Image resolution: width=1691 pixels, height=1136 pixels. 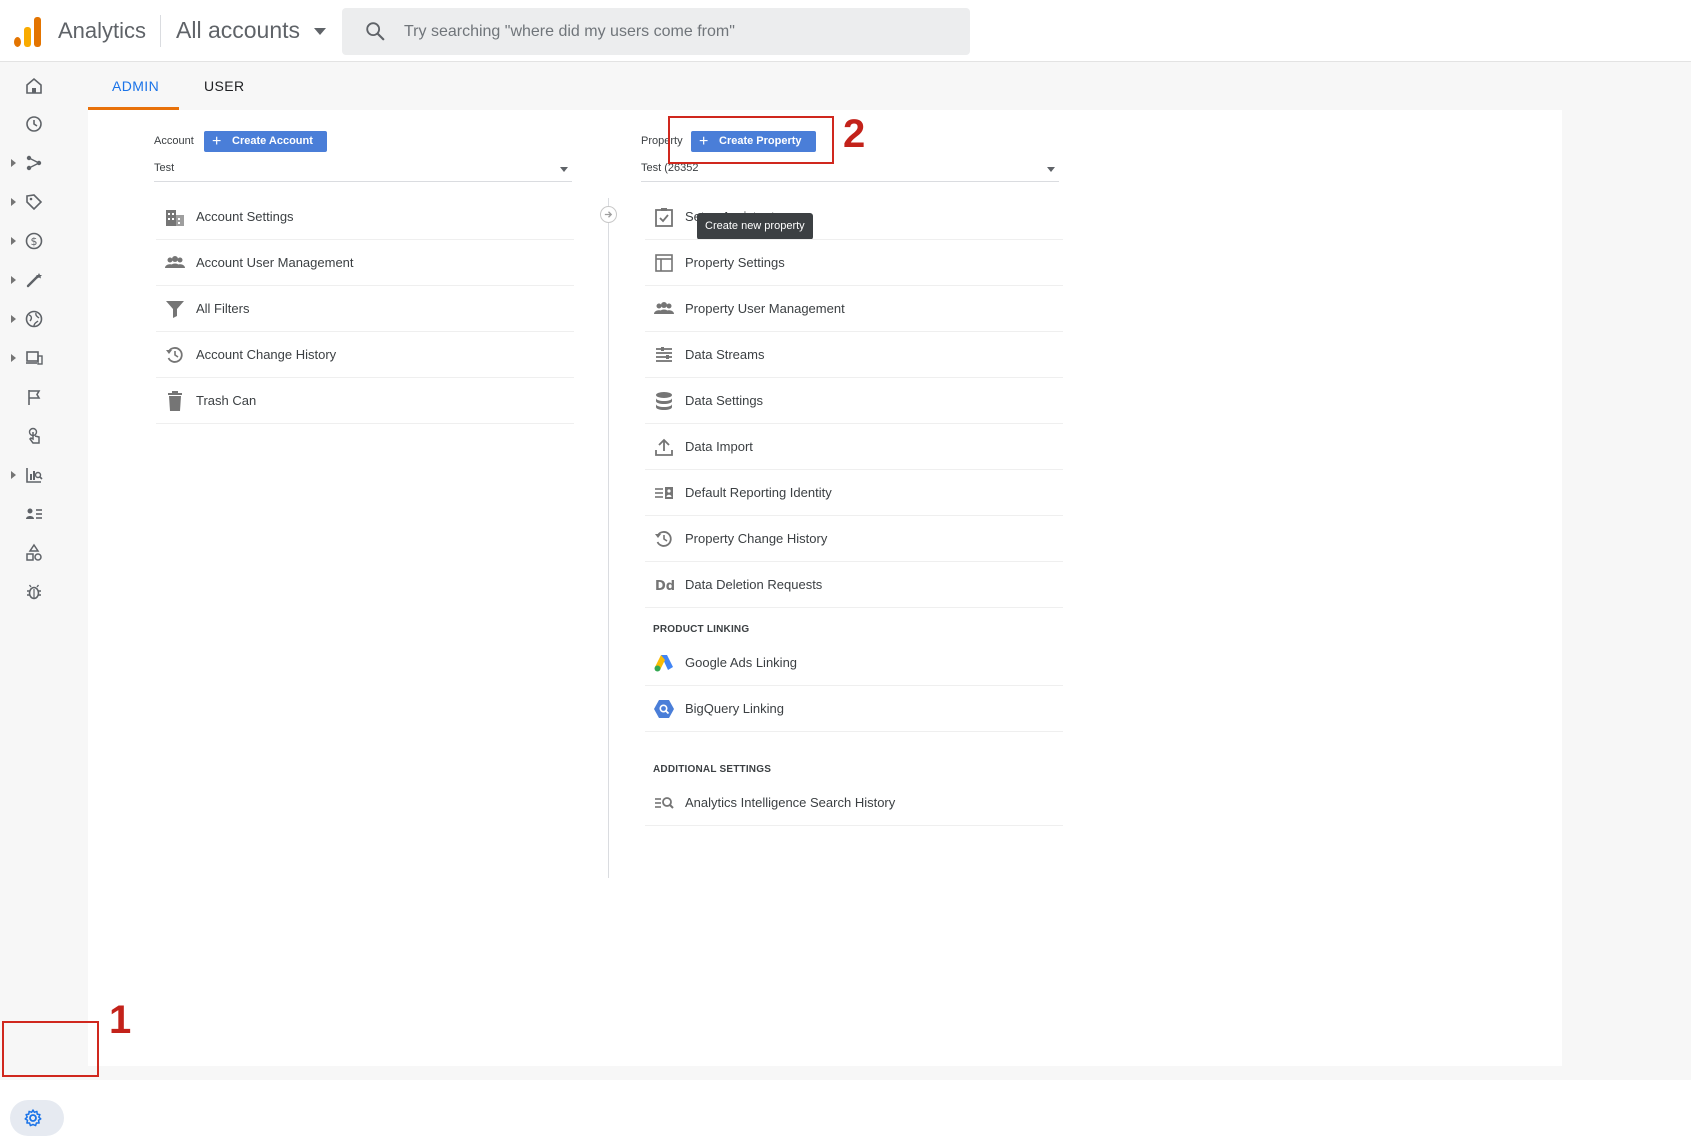 I want to click on dollar-icon: $, so click(x=34, y=241).